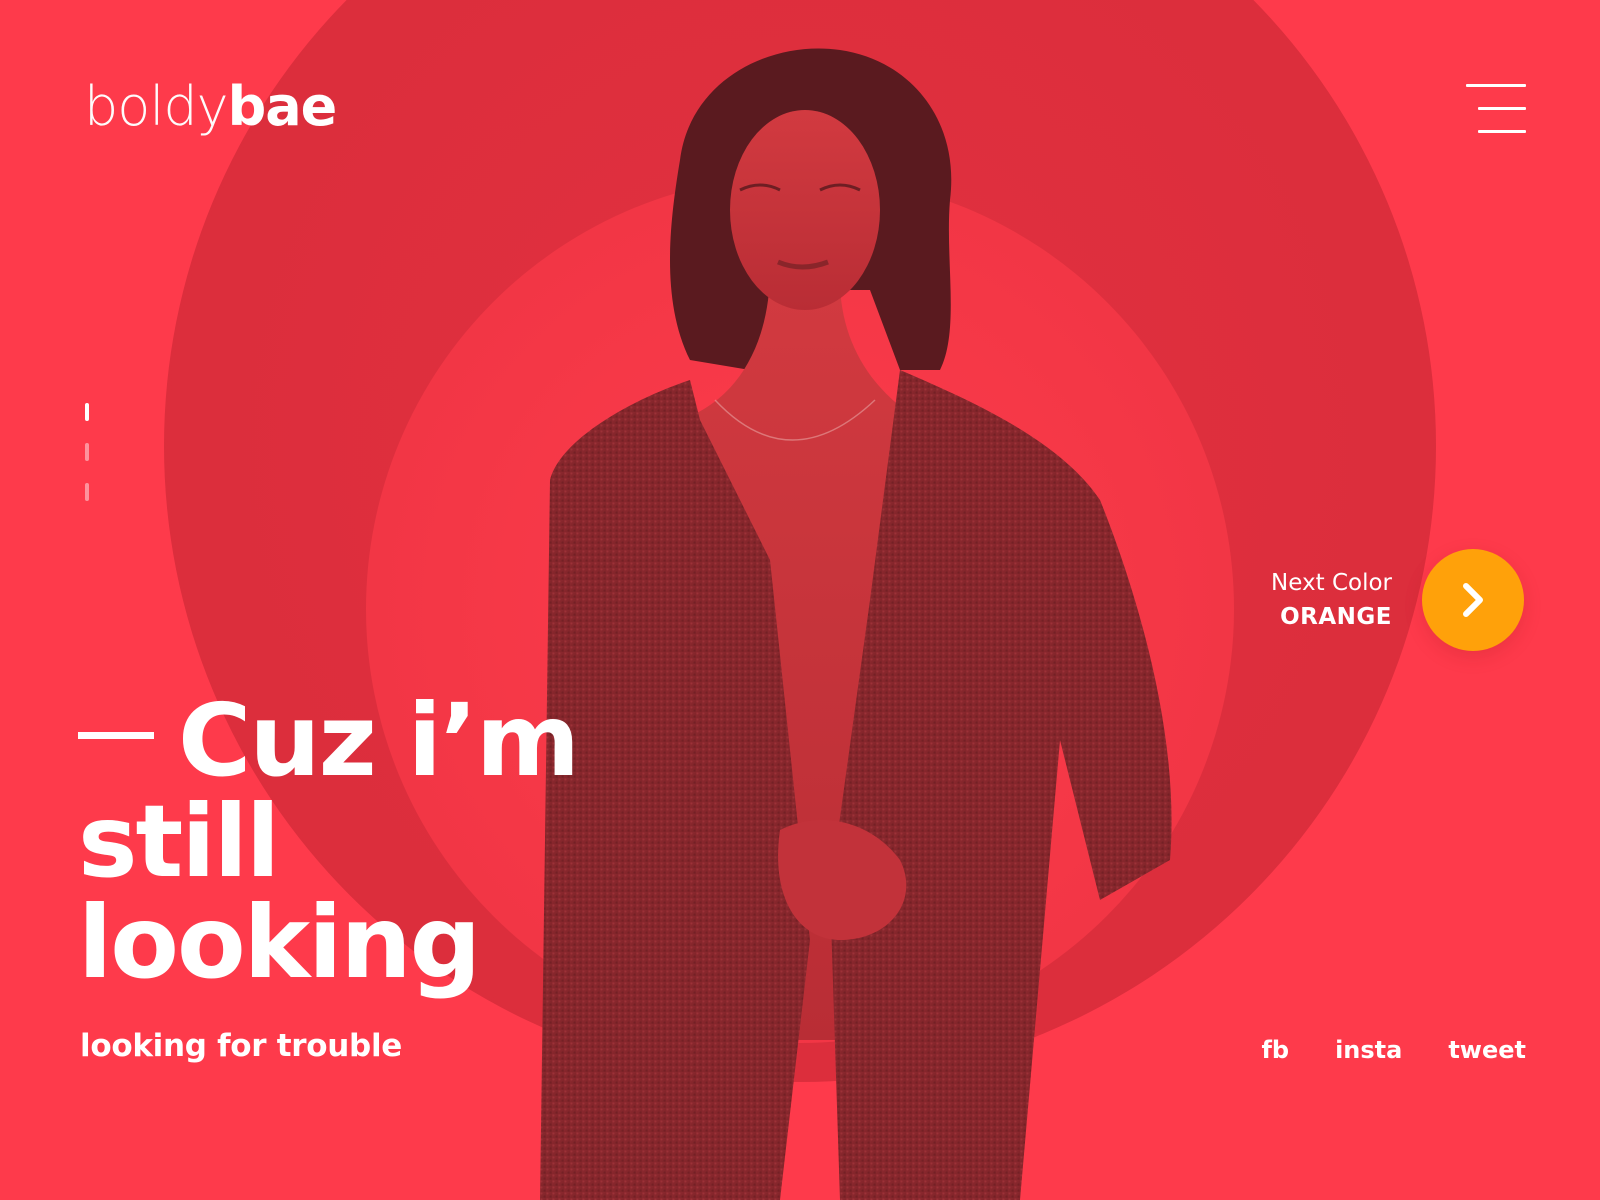  I want to click on social-link-insta: insta, so click(1368, 1050).